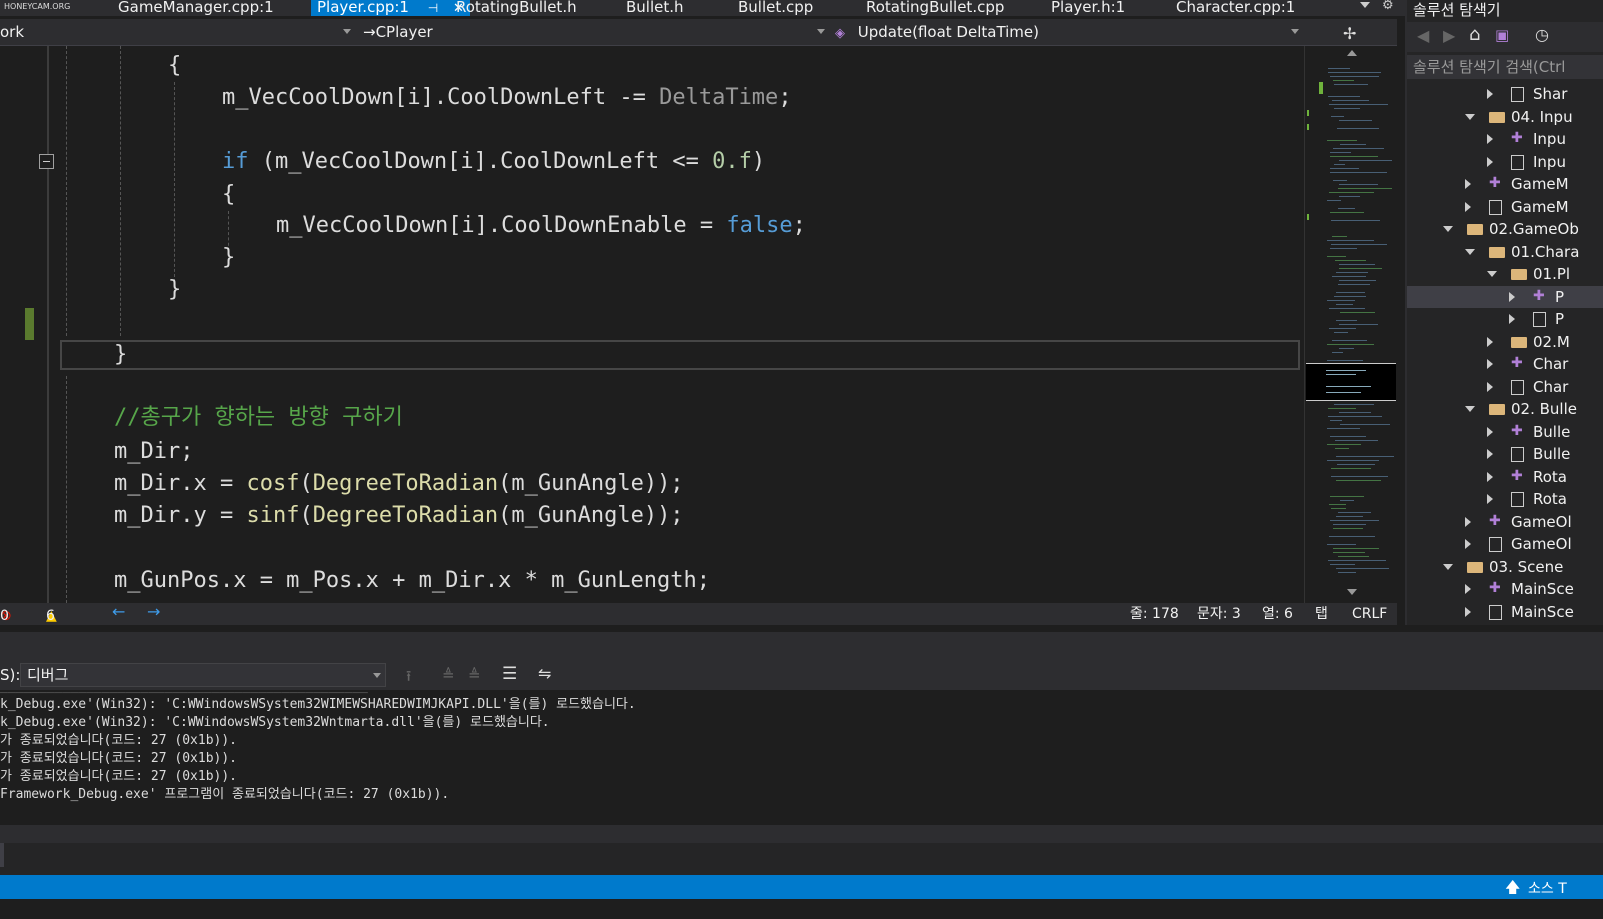 This screenshot has height=919, width=1603. I want to click on method-icon: ◈, so click(840, 33).